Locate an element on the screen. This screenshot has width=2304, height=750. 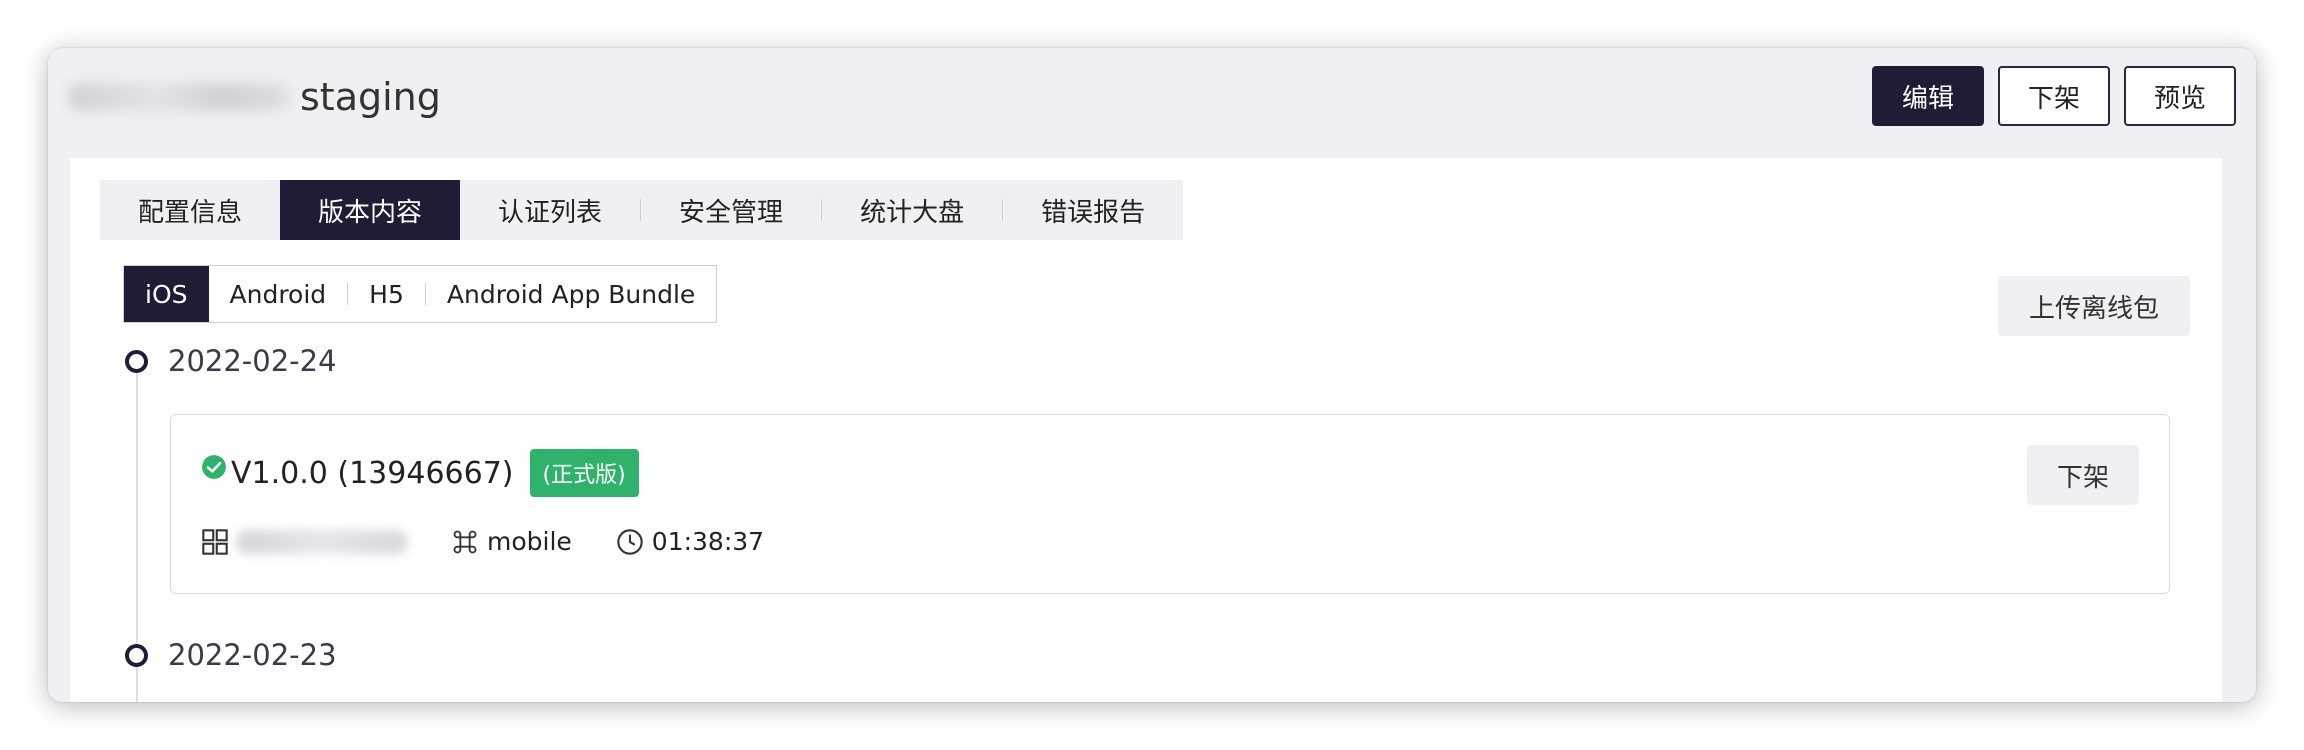
release-header: V1.0.0 (13946667) (正式版) is located at coordinates (420, 473).